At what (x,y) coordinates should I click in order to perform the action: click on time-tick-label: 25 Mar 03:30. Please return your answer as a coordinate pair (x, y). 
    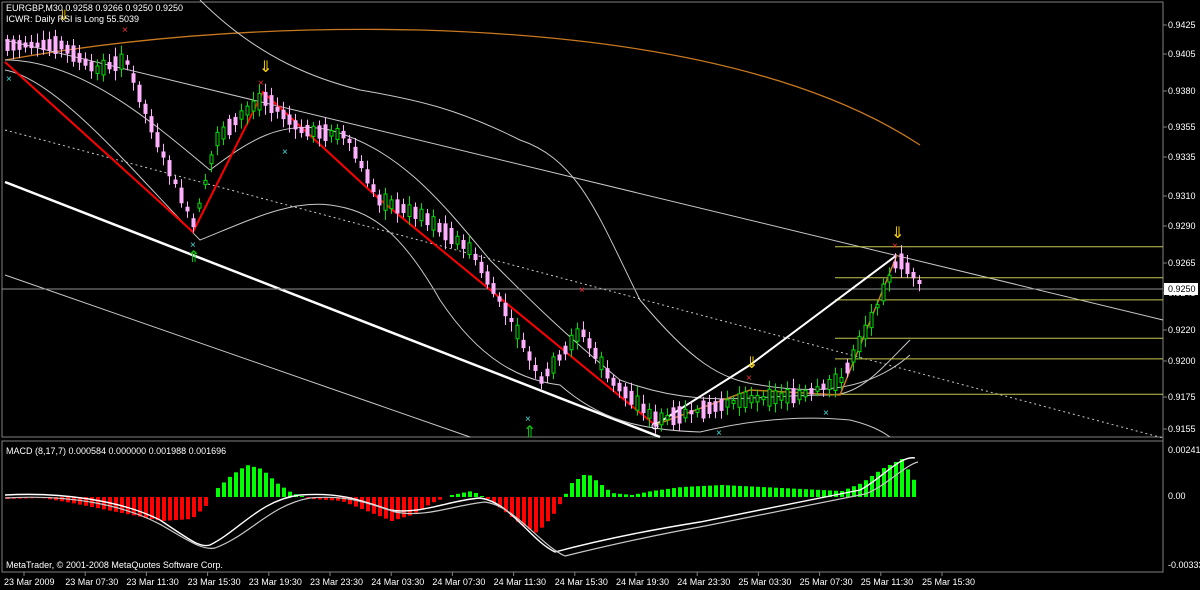
    Looking at the image, I should click on (764, 582).